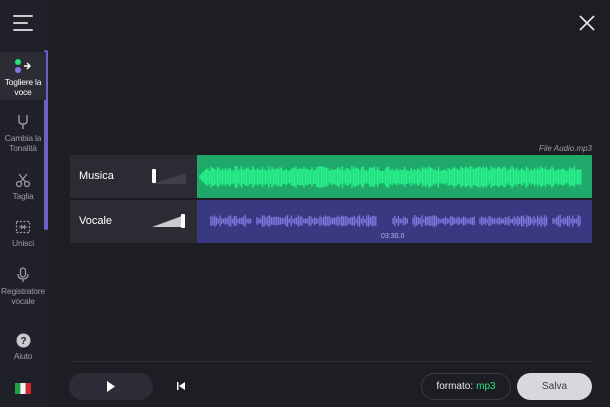 This screenshot has height=407, width=610. I want to click on track-label-music: Musica, so click(96, 176).